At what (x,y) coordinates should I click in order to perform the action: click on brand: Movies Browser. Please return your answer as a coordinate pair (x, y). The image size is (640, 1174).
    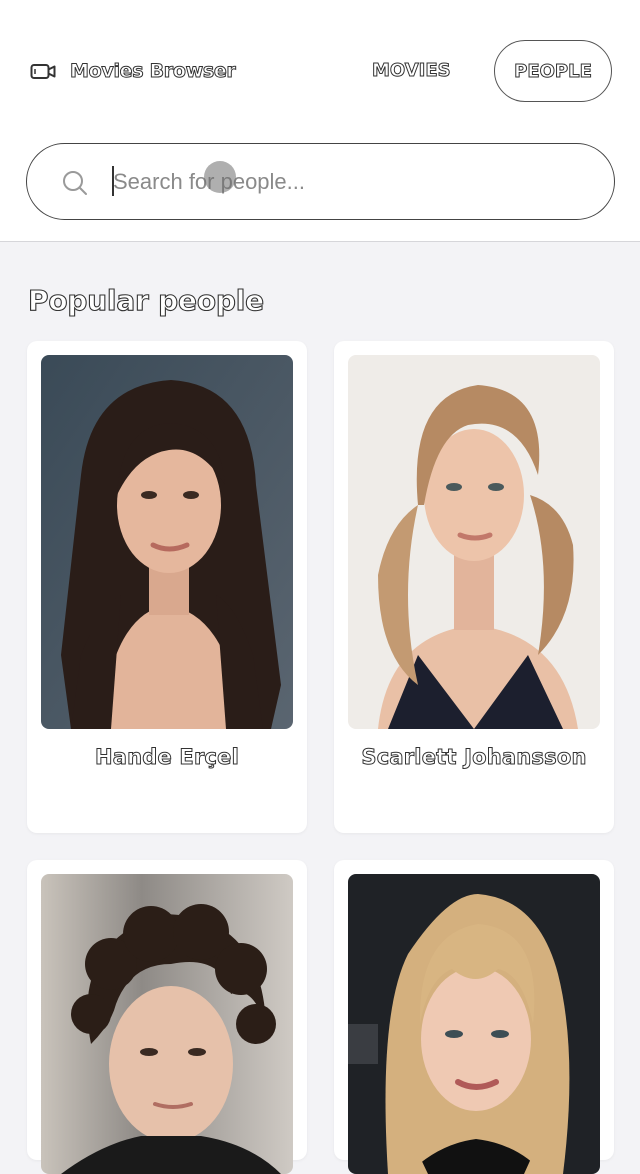
    Looking at the image, I should click on (133, 71).